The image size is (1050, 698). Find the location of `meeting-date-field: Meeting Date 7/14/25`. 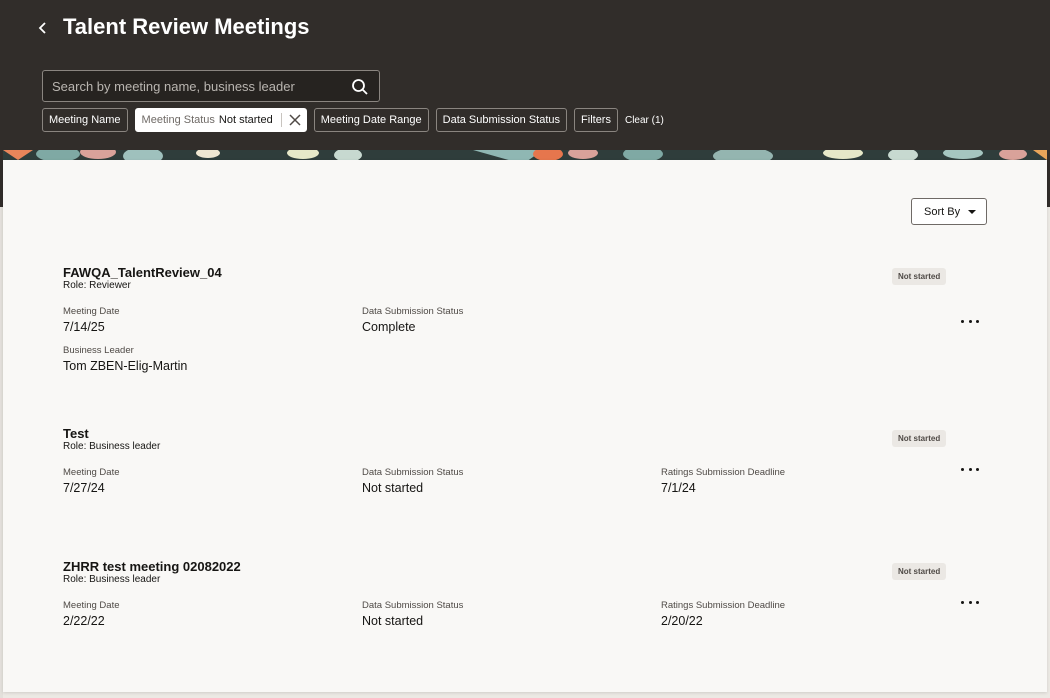

meeting-date-field: Meeting Date 7/14/25 is located at coordinates (91, 320).